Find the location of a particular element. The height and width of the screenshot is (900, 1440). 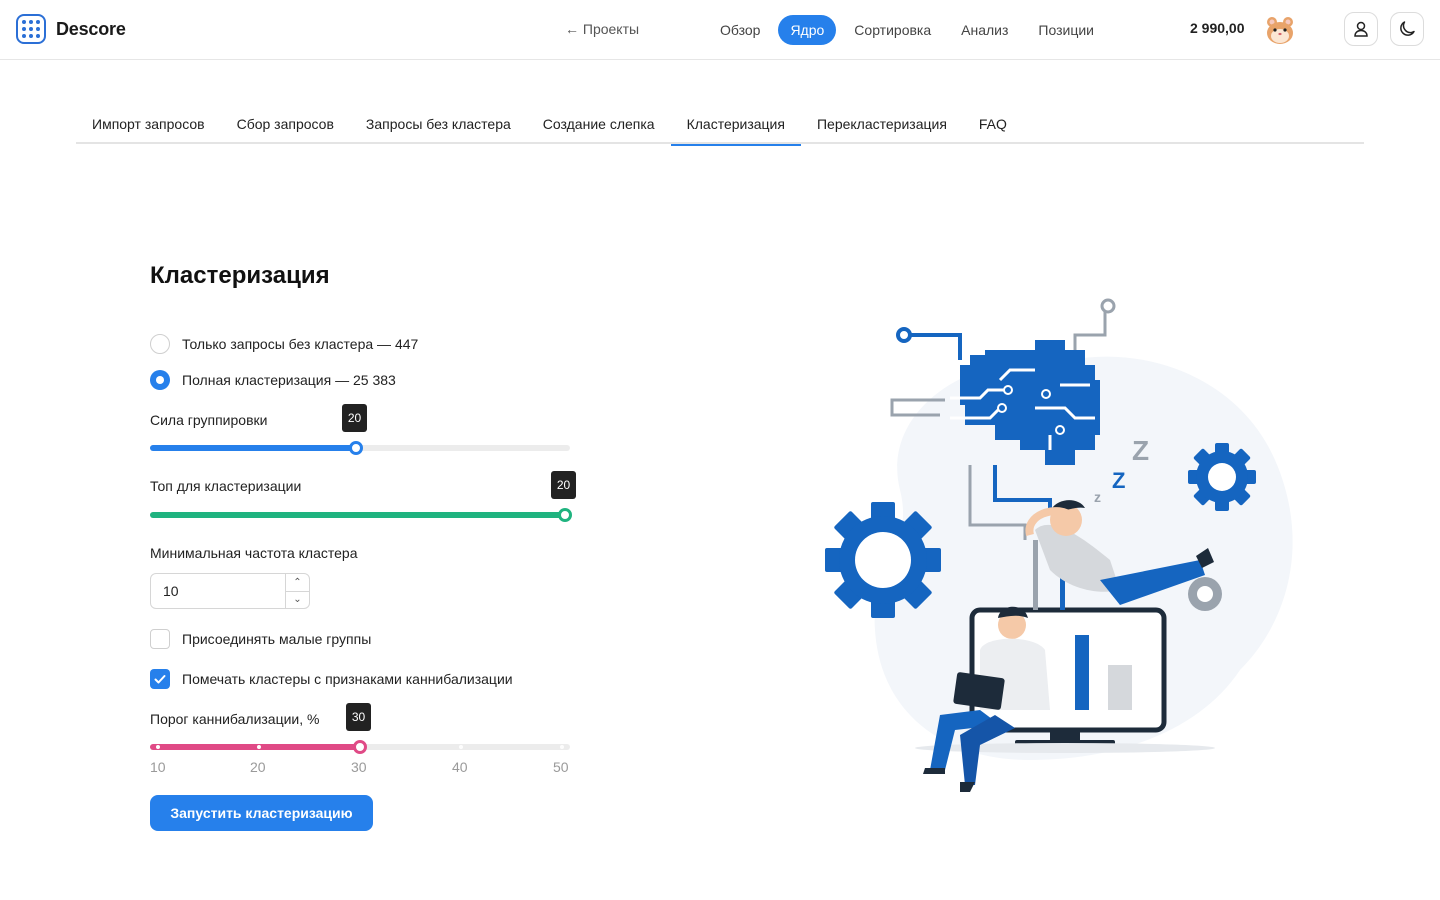

nav-positions: Позиции is located at coordinates (1066, 30).